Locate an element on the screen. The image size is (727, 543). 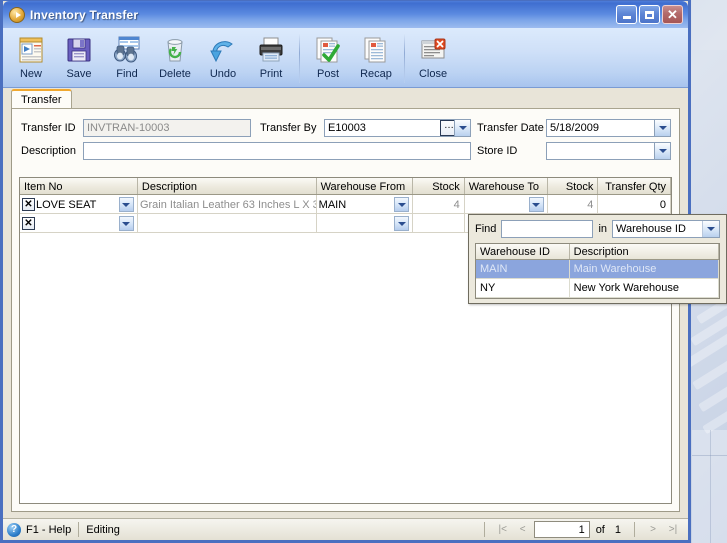
printer-icon is located at coordinates (271, 50).